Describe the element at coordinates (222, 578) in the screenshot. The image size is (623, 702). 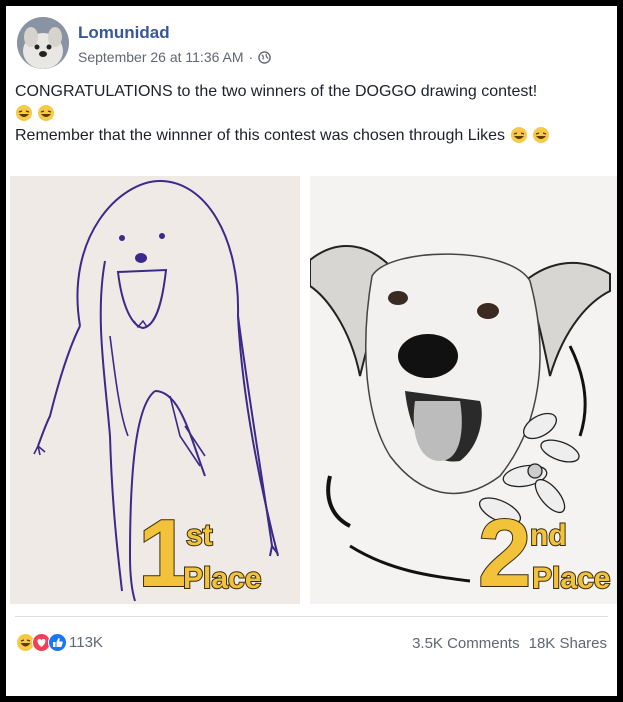
I see `first-place-word: Place` at that location.